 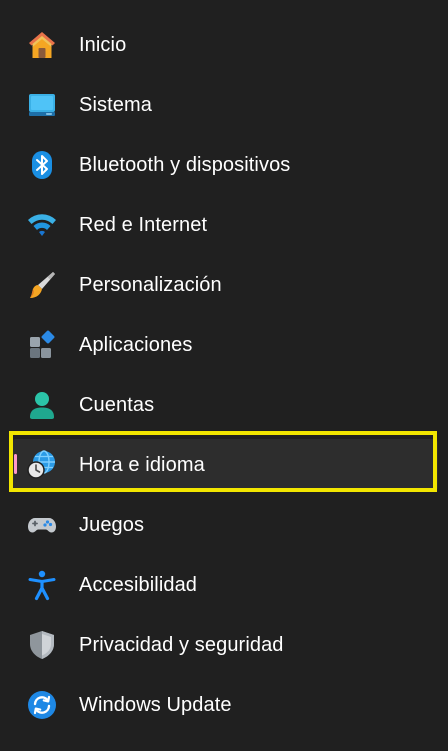 I want to click on sidebar-item-bluetooth: Bluetooth y dispositivos, so click(x=224, y=165).